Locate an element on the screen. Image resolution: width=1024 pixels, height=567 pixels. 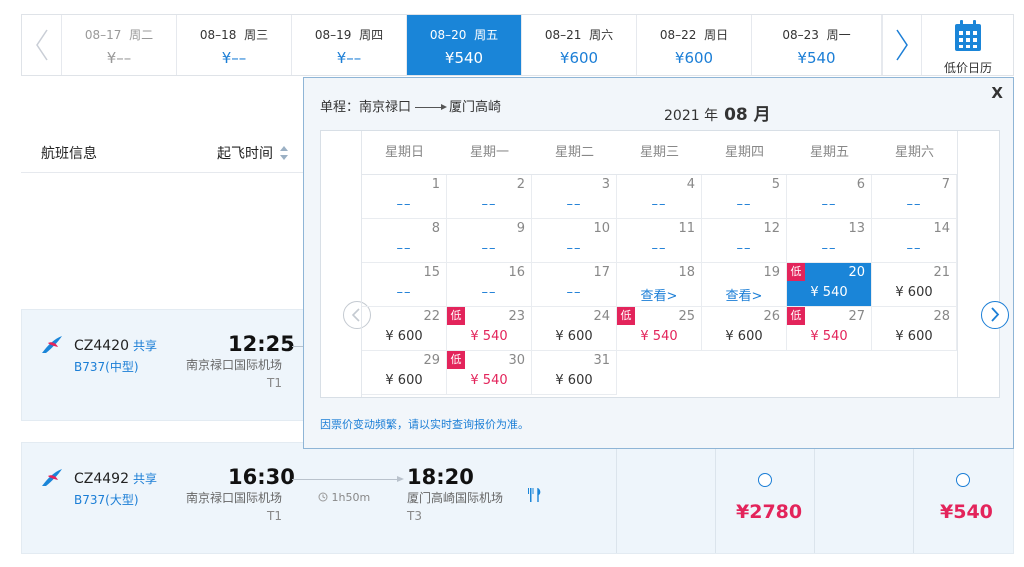
year-label: 2021 年 is located at coordinates (691, 116).